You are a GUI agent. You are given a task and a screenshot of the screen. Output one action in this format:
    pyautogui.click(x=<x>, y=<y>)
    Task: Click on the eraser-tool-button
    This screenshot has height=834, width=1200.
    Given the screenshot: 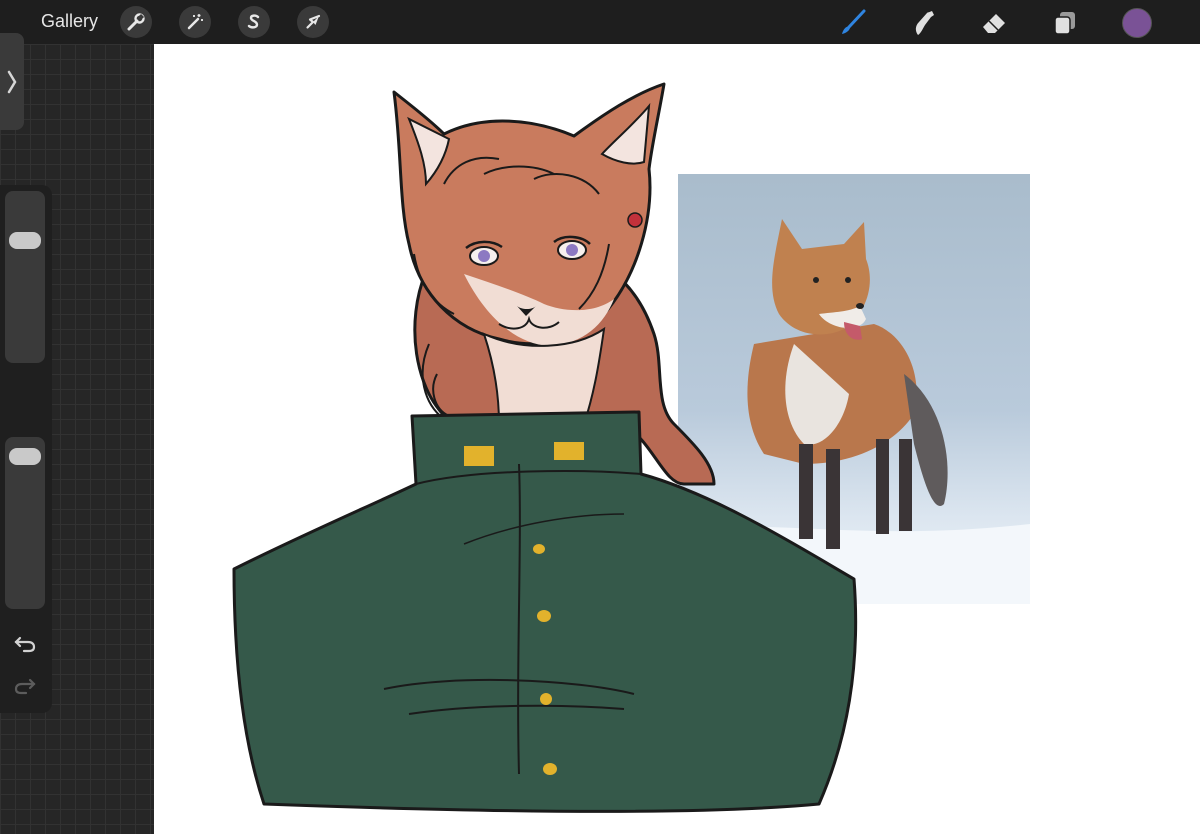 What is the action you would take?
    pyautogui.click(x=994, y=23)
    